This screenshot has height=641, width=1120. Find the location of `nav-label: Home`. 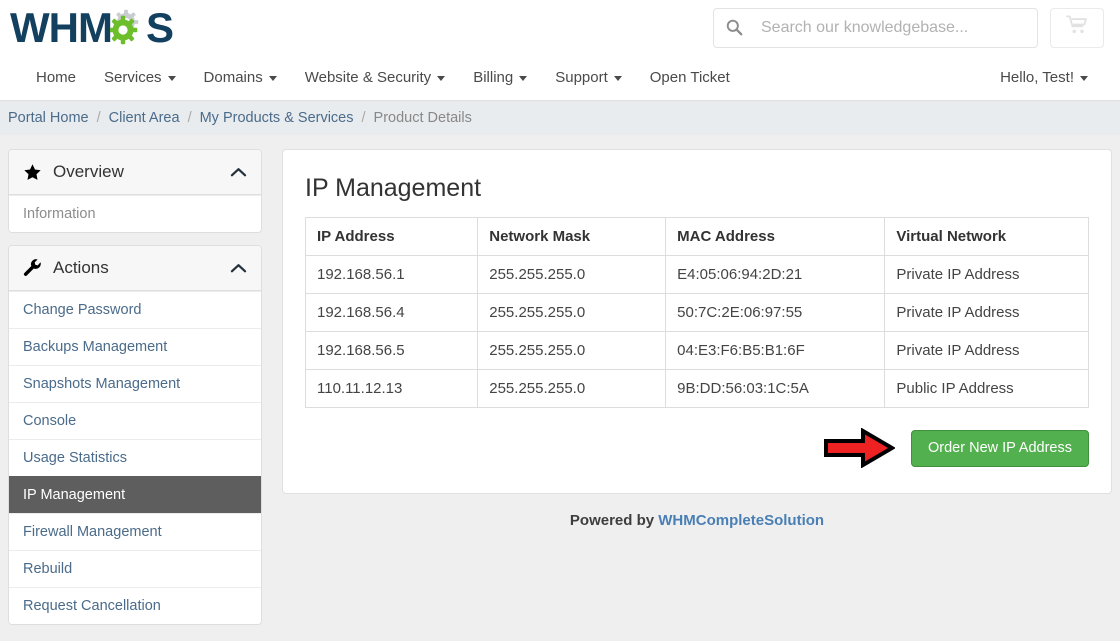

nav-label: Home is located at coordinates (56, 77).